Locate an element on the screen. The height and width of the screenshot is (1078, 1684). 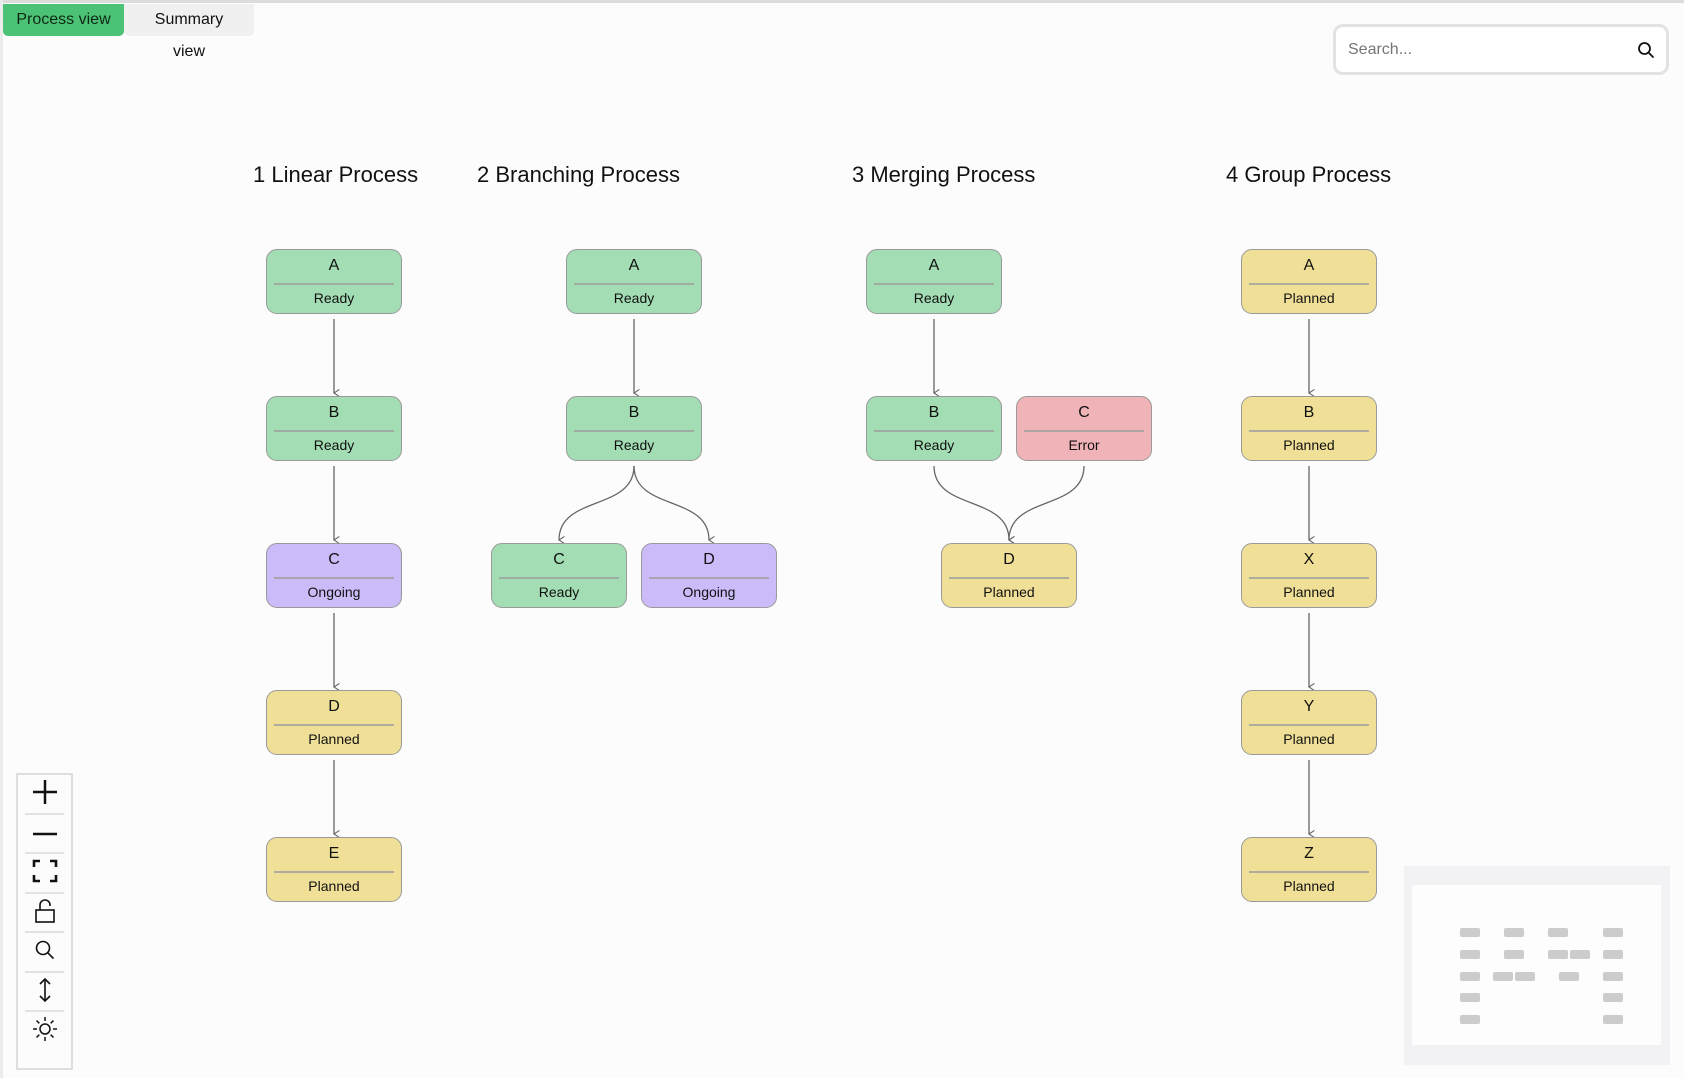
toggle-lock-button is located at coordinates (44, 914).